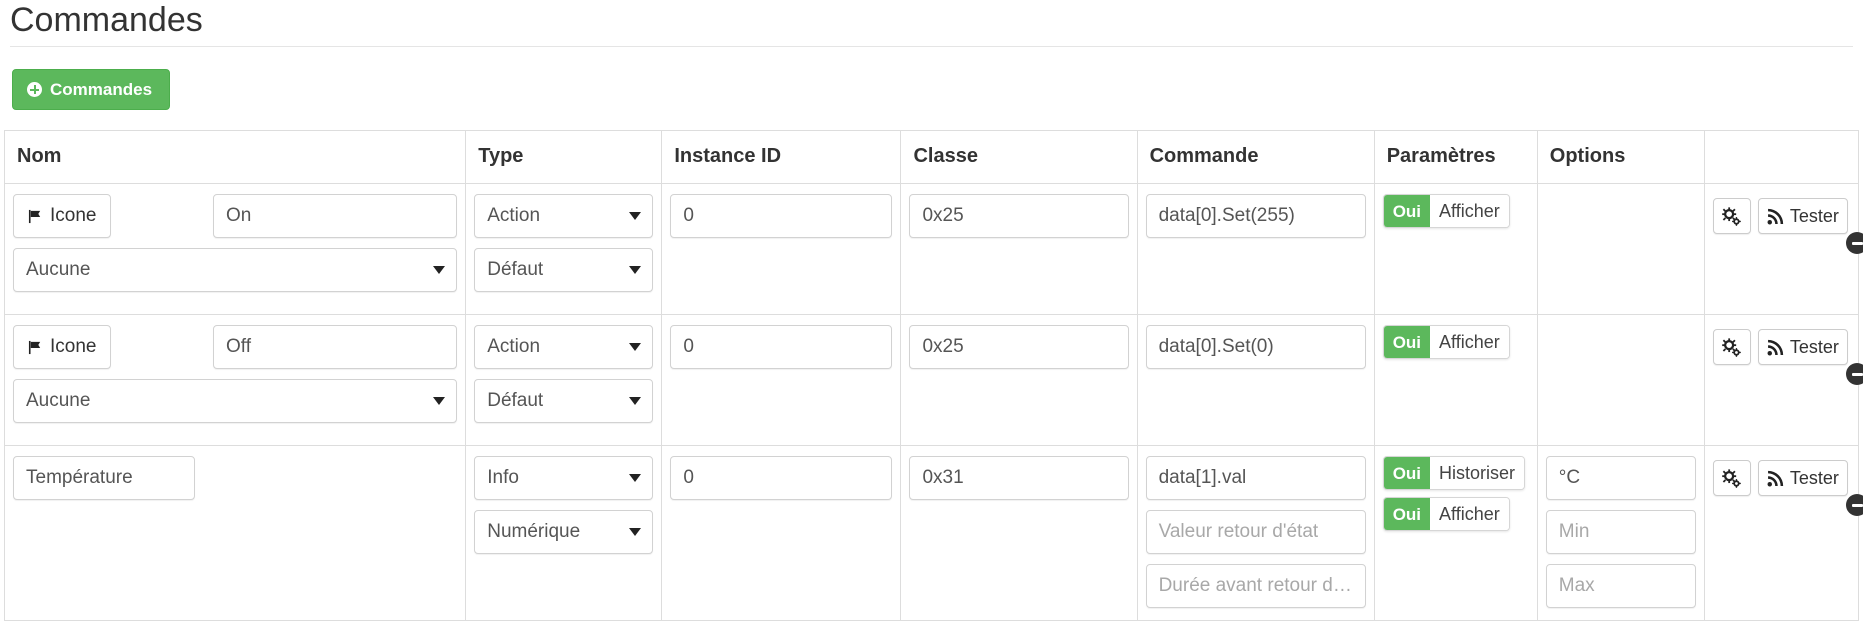 Image resolution: width=1863 pixels, height=623 pixels. What do you see at coordinates (1620, 157) in the screenshot?
I see `column-header-options: Options` at bounding box center [1620, 157].